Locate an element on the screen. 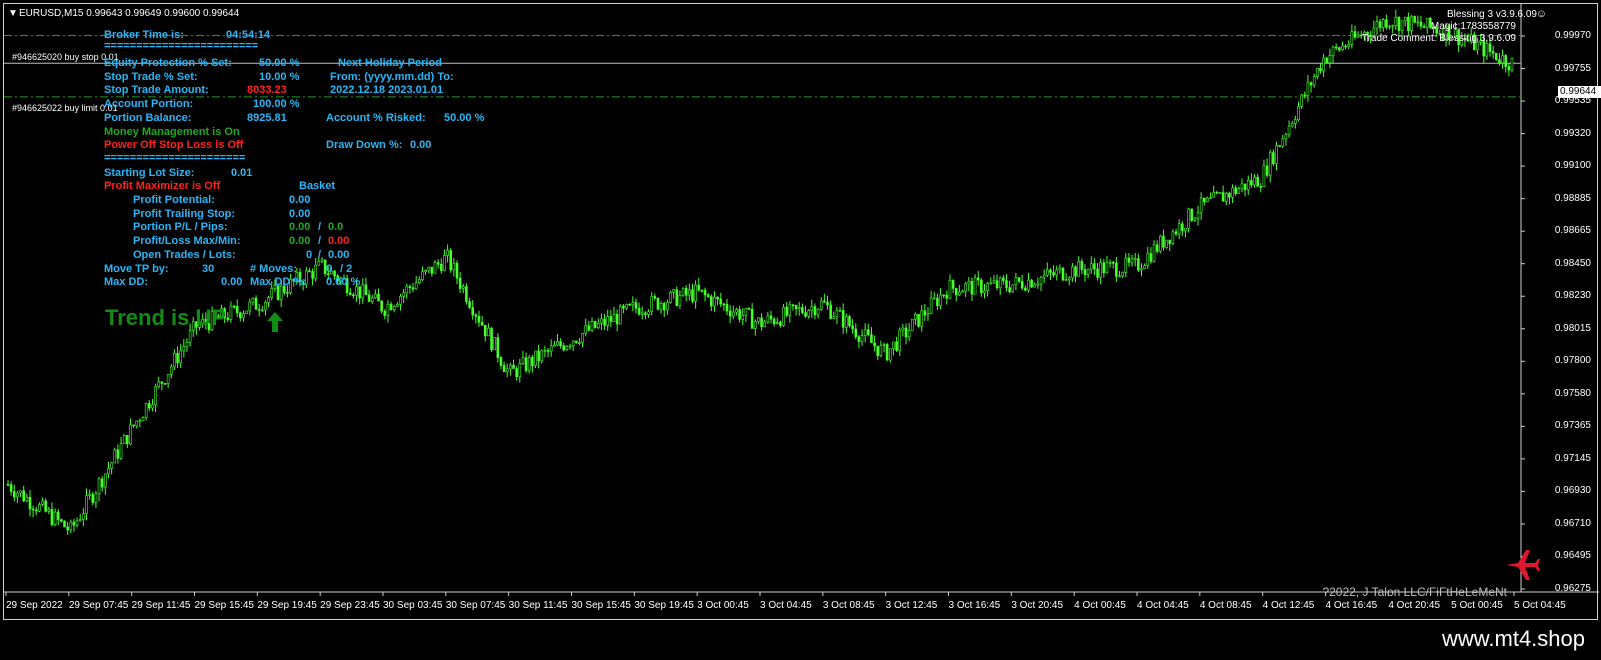  buy-stop-order-label: #946625020 buy stop 0.01 is located at coordinates (65, 57).